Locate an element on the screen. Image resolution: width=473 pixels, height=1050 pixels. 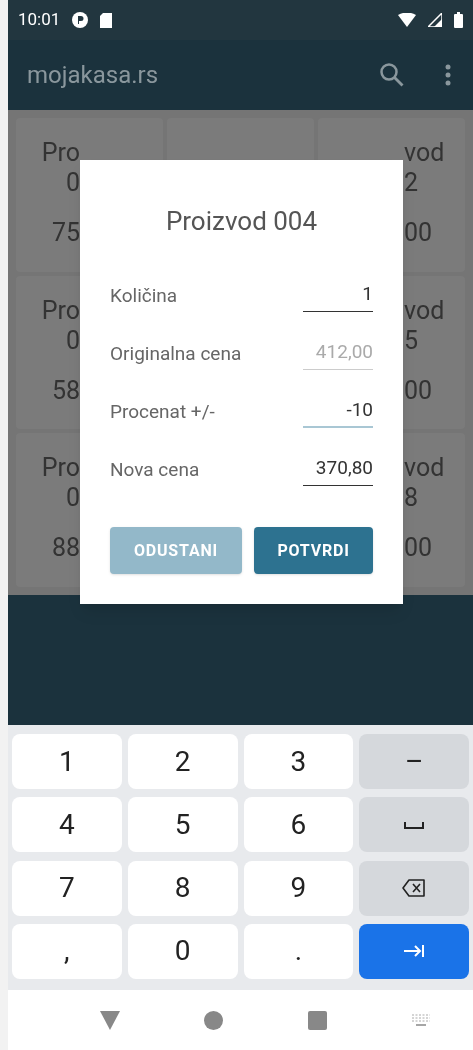
tab-arrow-icon is located at coordinates (414, 951).